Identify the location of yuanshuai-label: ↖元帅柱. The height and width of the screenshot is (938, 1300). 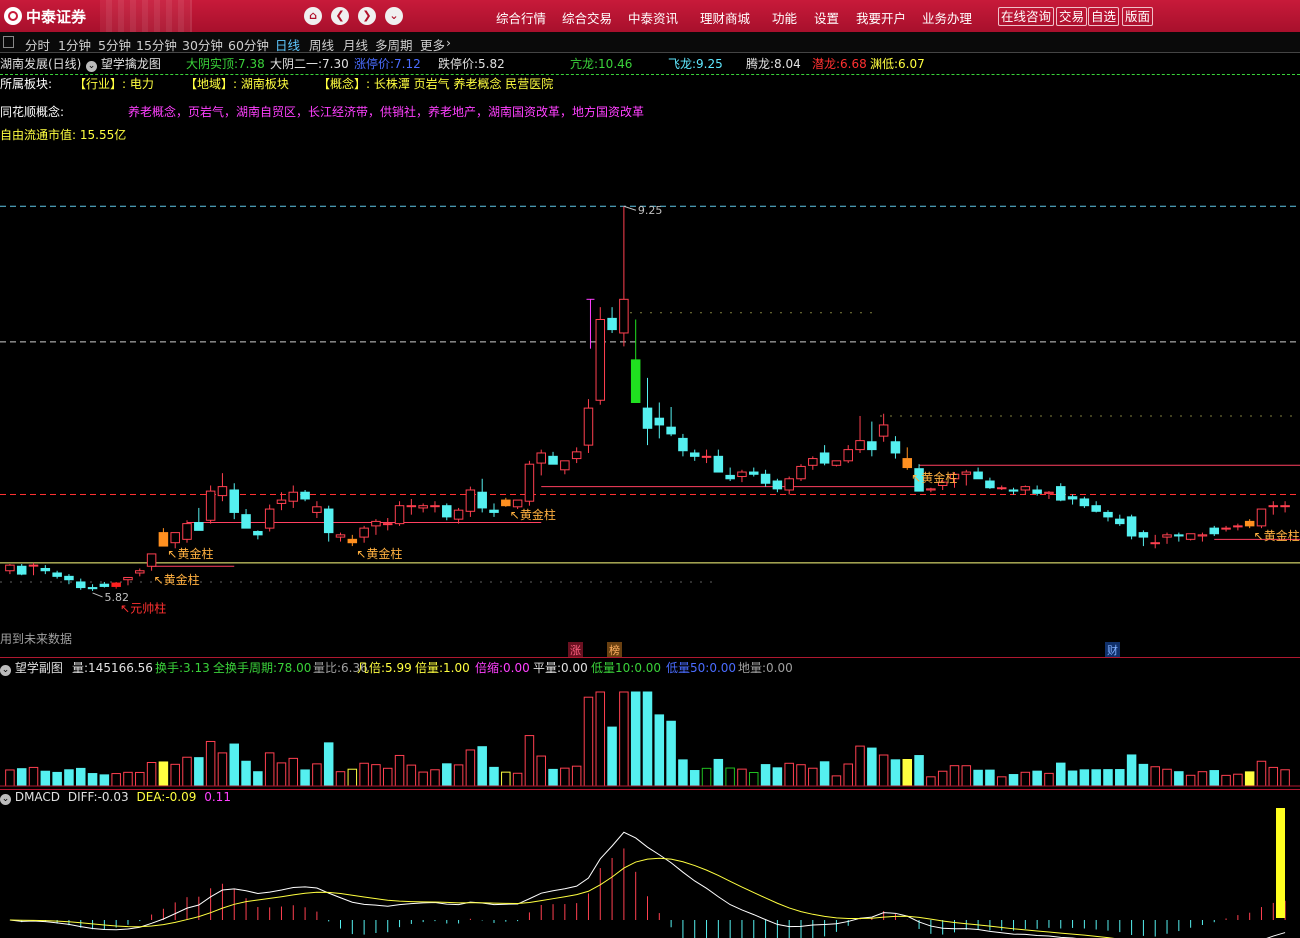
(143, 608).